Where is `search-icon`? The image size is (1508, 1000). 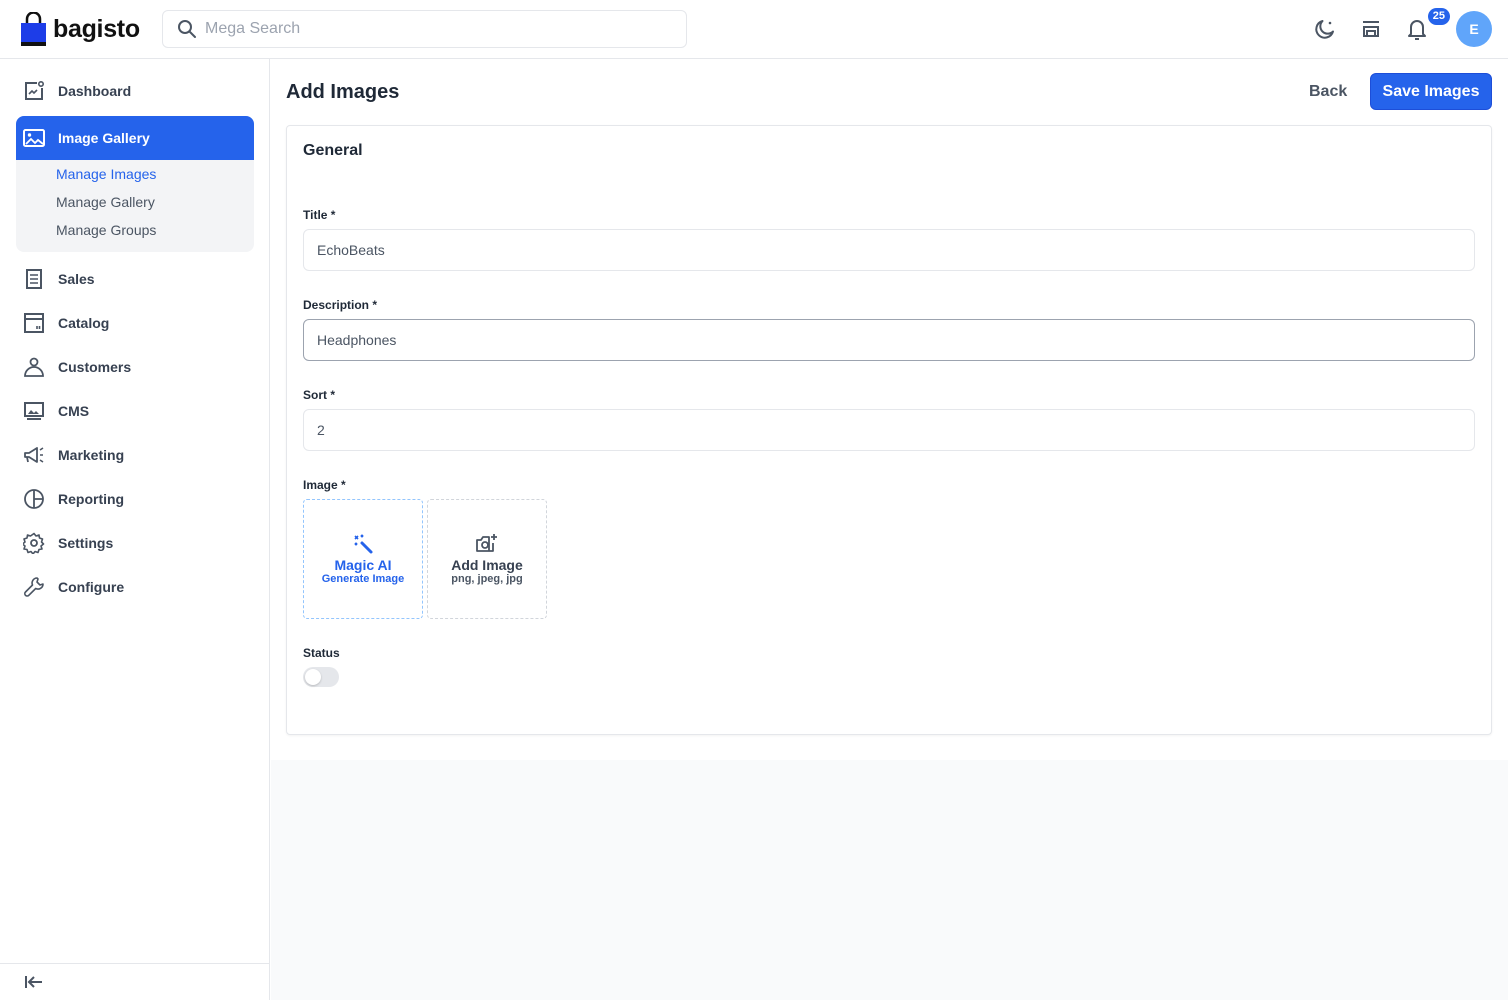
search-icon is located at coordinates (187, 29).